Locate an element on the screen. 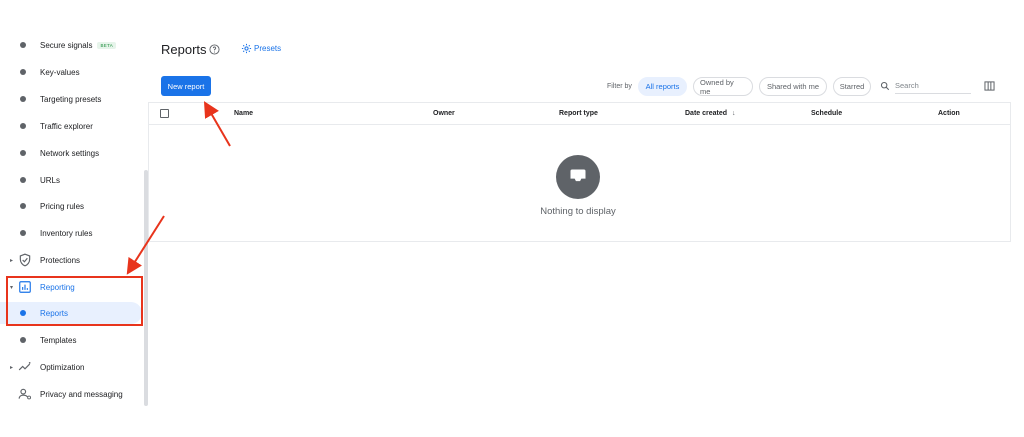 This screenshot has height=437, width=1024. select-all-checkbox is located at coordinates (164, 113).